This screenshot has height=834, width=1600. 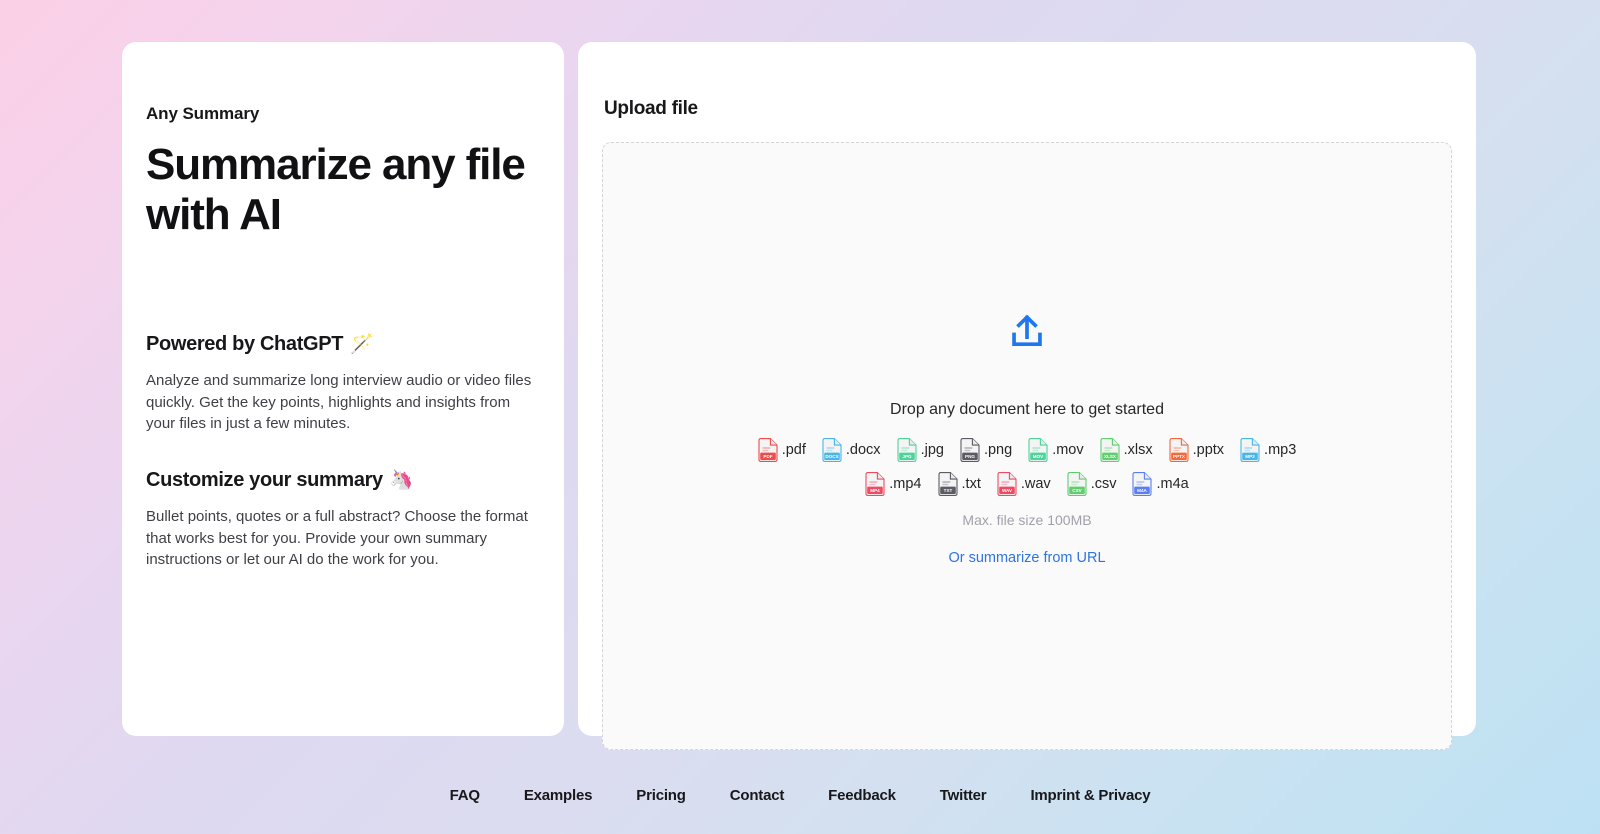 What do you see at coordinates (1280, 450) in the screenshot?
I see `format-label: .mp3` at bounding box center [1280, 450].